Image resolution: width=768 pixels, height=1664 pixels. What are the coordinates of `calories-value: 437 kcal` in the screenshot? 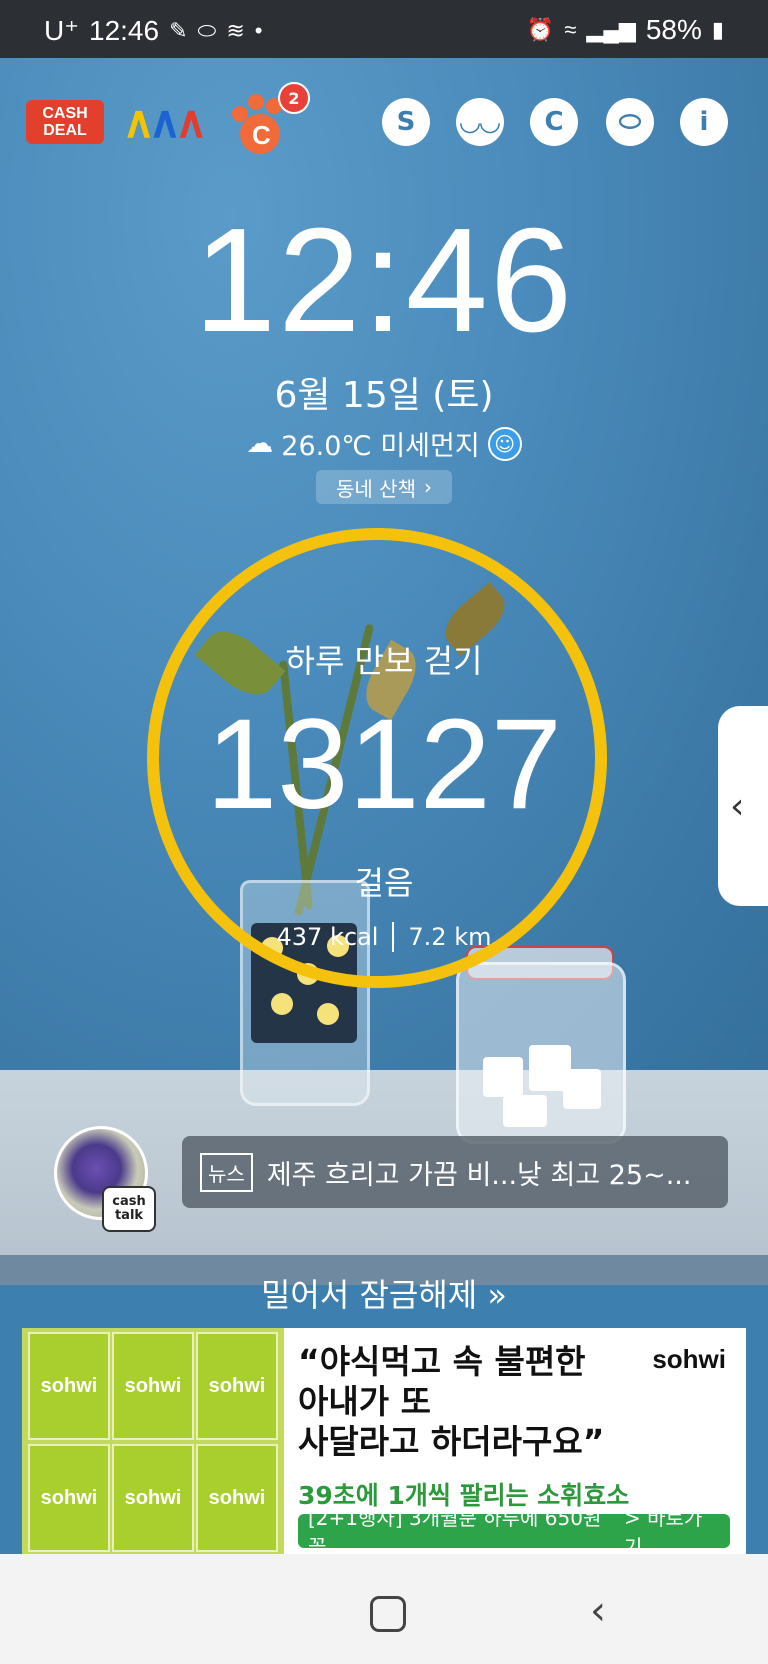 It's located at (327, 937).